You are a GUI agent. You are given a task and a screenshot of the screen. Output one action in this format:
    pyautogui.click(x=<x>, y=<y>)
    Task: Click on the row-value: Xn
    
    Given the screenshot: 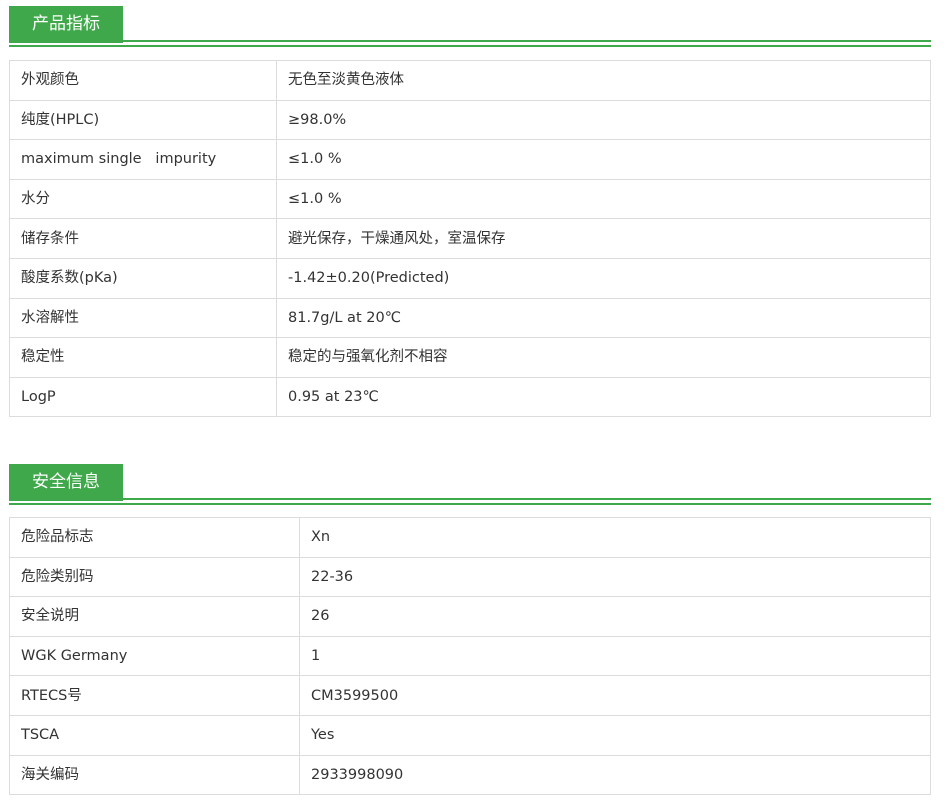 What is the action you would take?
    pyautogui.click(x=615, y=537)
    